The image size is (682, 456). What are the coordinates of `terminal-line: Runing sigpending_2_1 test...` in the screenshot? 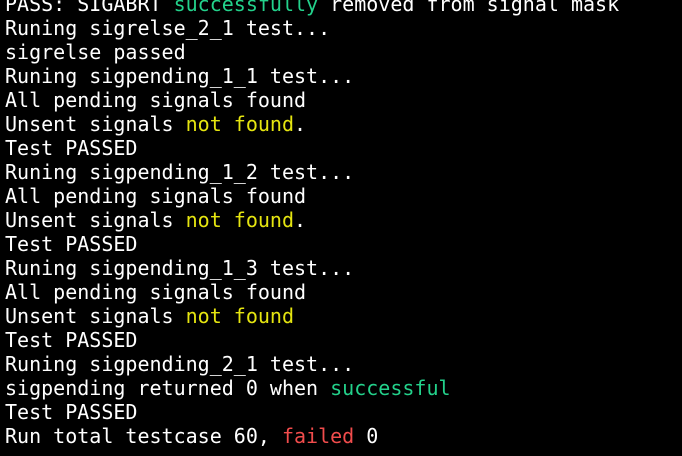 It's located at (343, 364).